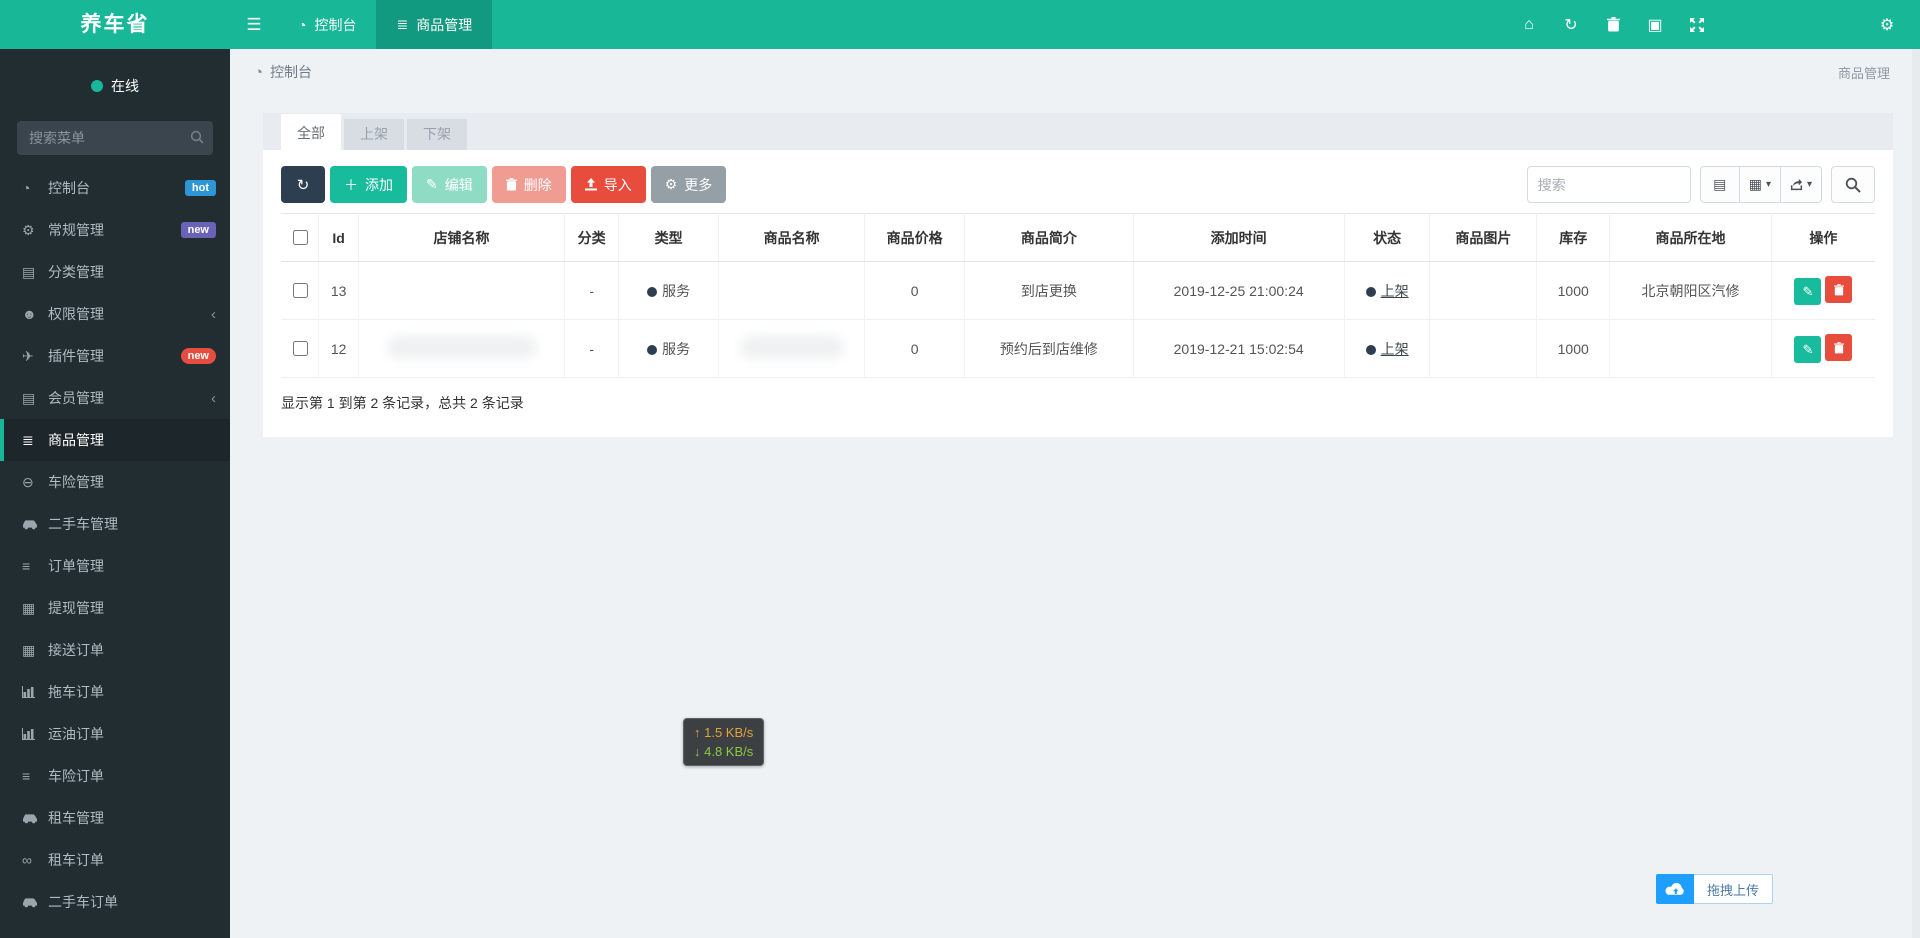 Image resolution: width=1920 pixels, height=938 pixels. What do you see at coordinates (1529, 24) in the screenshot?
I see `home-icon: ⌂` at bounding box center [1529, 24].